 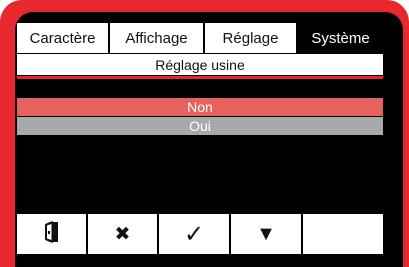 I want to click on section-title-text: Réglage usine, so click(x=200, y=64).